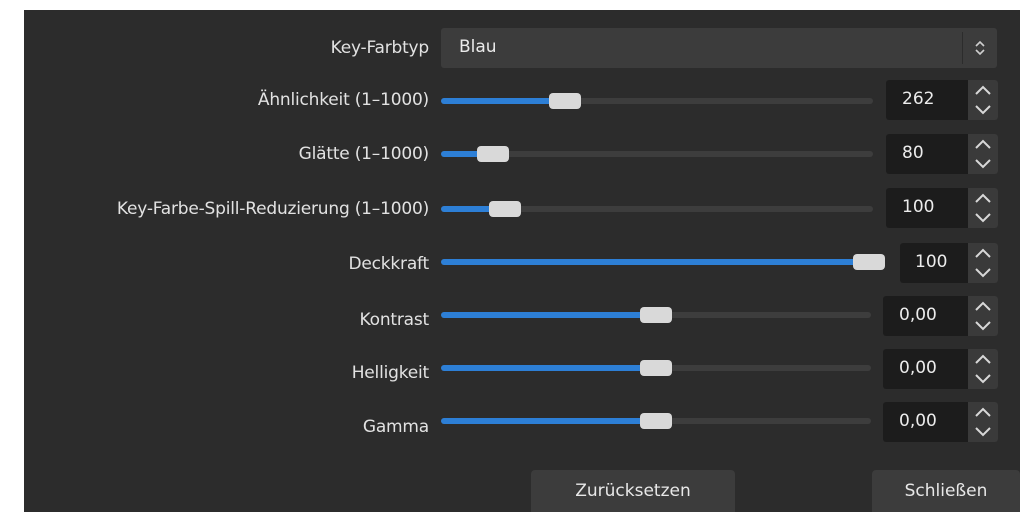 Image resolution: width=1020 pixels, height=512 pixels. I want to click on opacity-label: Deckkraft, so click(388, 264).